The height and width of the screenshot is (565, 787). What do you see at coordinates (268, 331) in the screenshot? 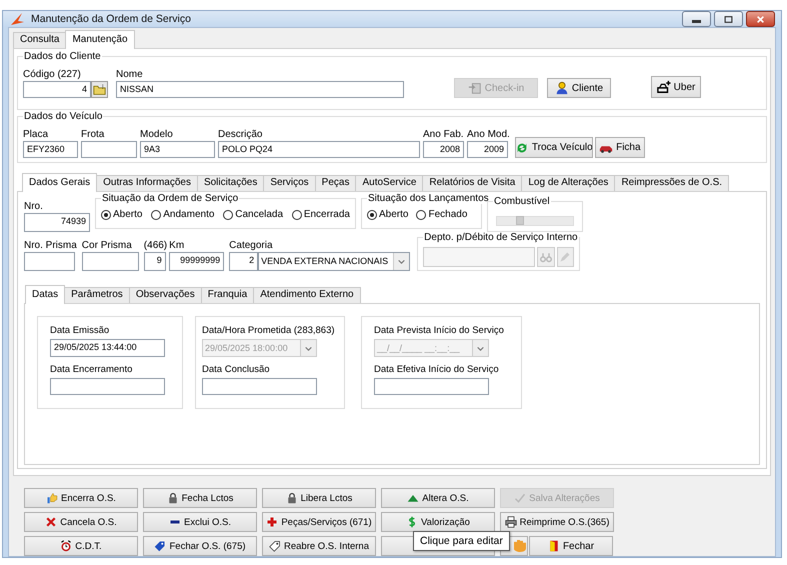
I see `field-label: Data/Hora Prometida (283,863)` at bounding box center [268, 331].